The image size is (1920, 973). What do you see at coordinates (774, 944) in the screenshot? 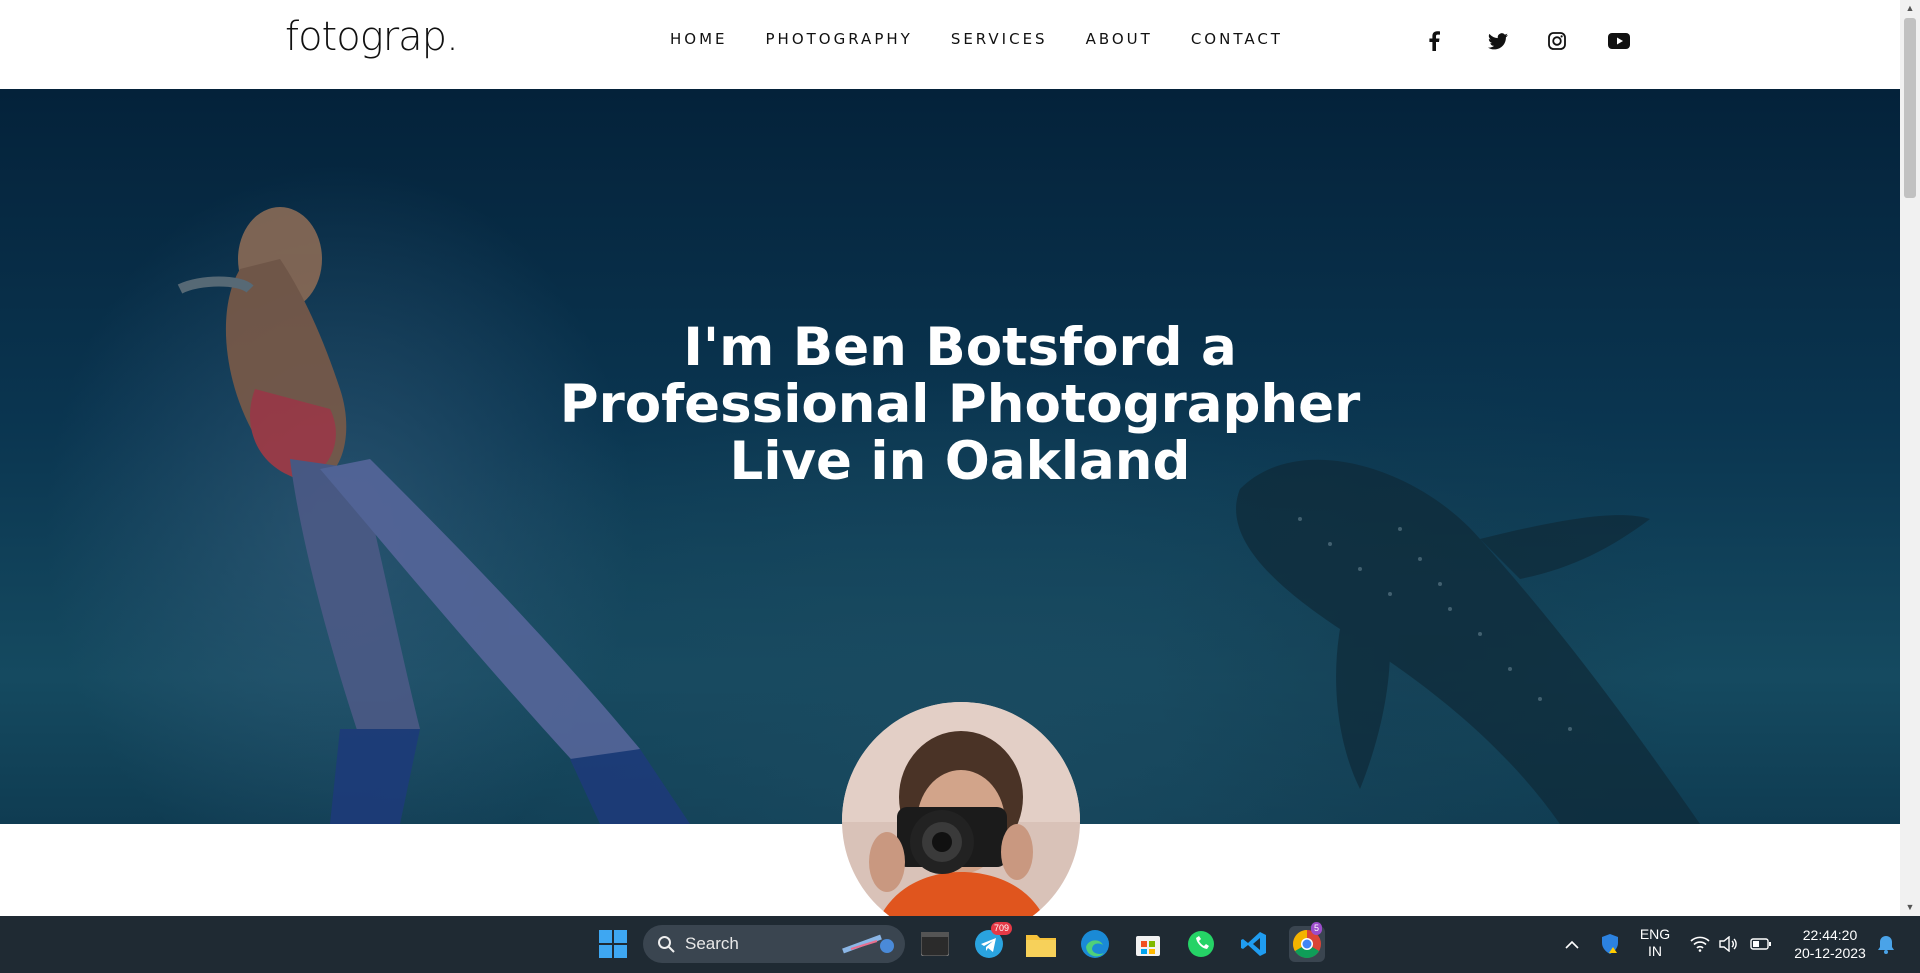
I see `taskbar-search-box: Search` at bounding box center [774, 944].